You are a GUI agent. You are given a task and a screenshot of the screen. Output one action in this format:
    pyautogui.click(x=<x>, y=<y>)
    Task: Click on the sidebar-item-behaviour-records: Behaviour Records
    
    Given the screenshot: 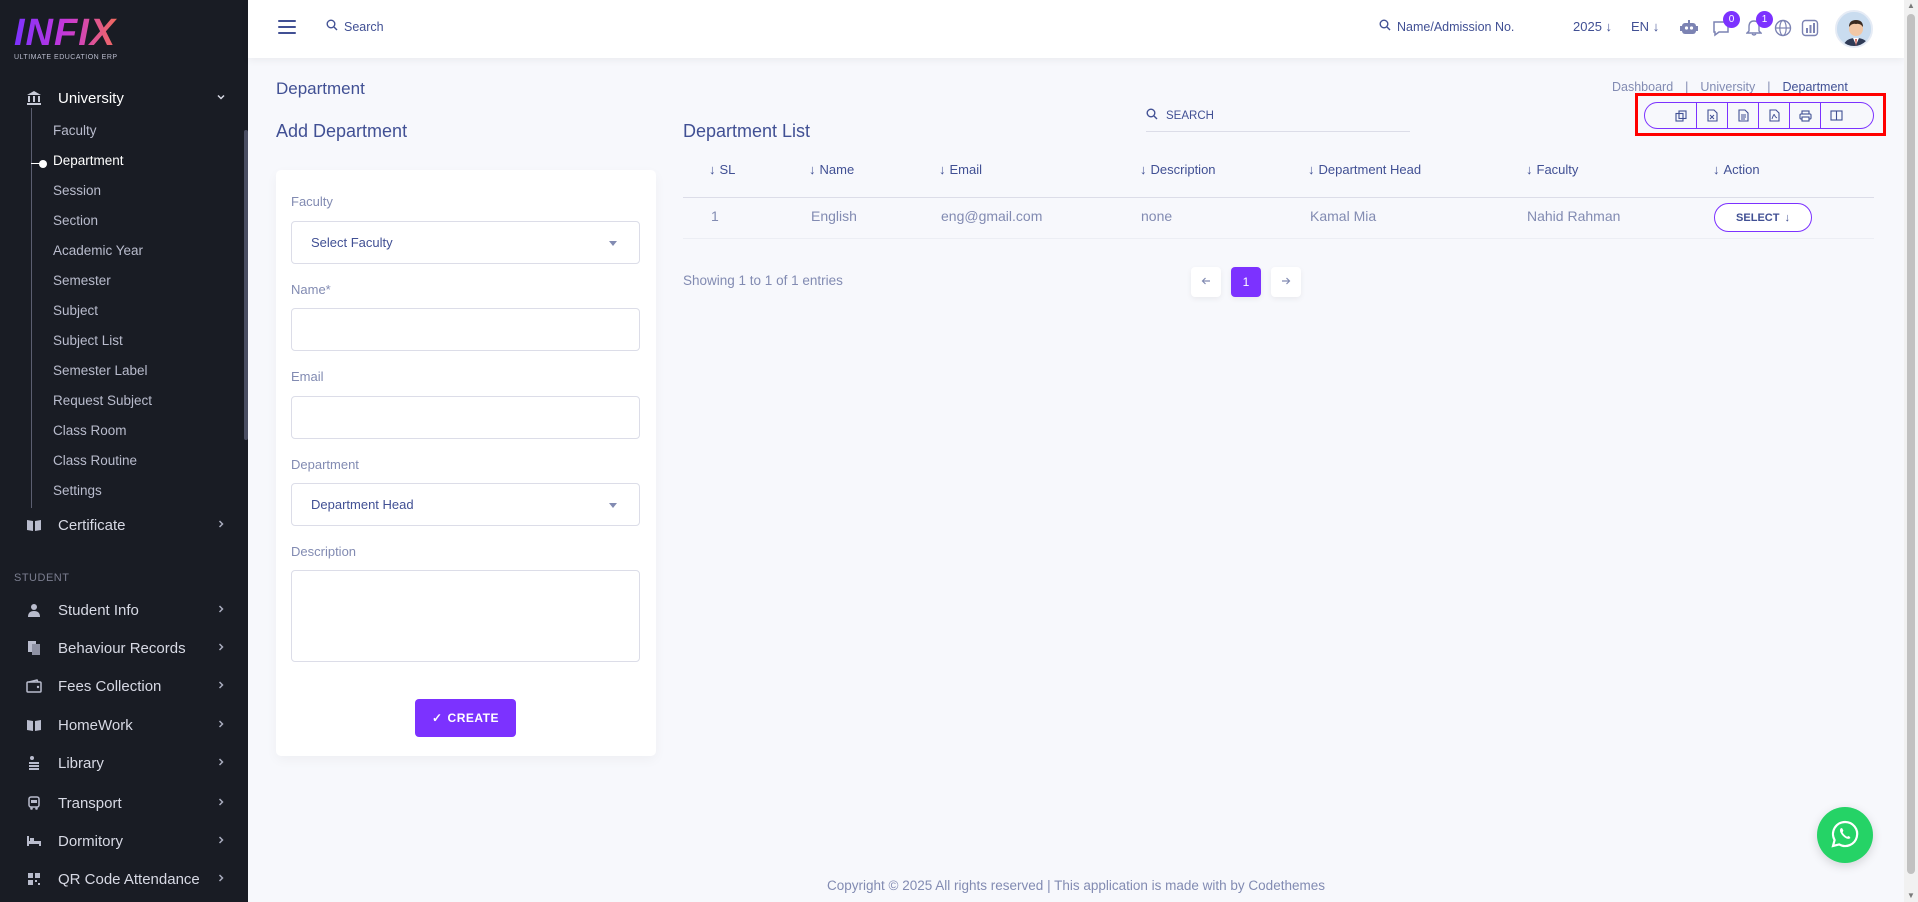 What is the action you would take?
    pyautogui.click(x=124, y=648)
    